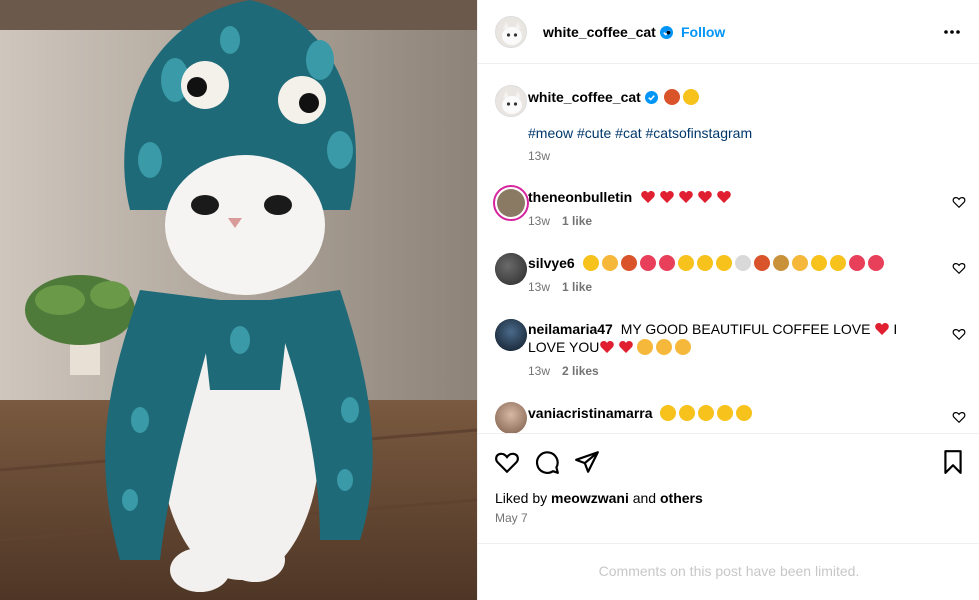 The image size is (979, 600). Describe the element at coordinates (745, 329) in the screenshot. I see `comment-body: MY GOOD BEAUTIFUL COFFEE LOVE` at that location.